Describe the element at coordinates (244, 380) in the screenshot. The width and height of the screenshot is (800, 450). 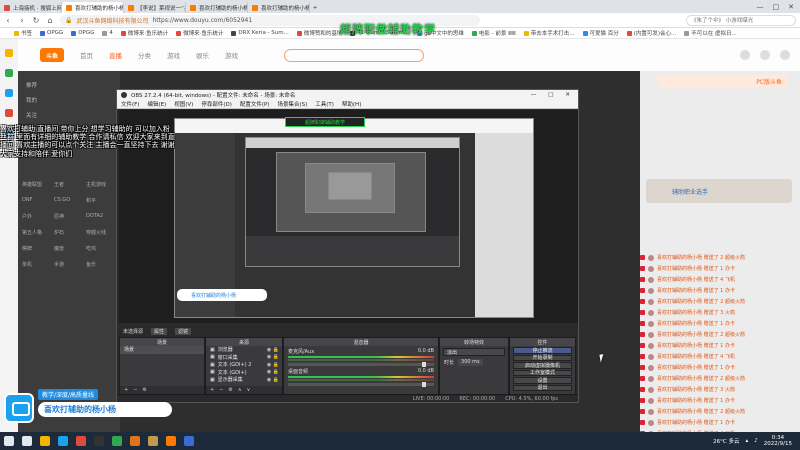
I see `source-item: ▣ 显示器采集 ◉ 🔒` at that location.